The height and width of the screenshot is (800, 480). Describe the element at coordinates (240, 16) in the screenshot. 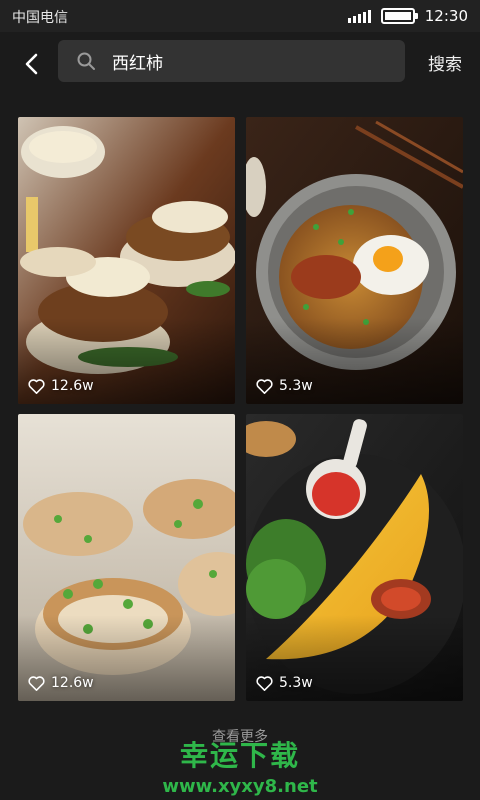

I see `status-bar: 中国电信 12:30` at that location.